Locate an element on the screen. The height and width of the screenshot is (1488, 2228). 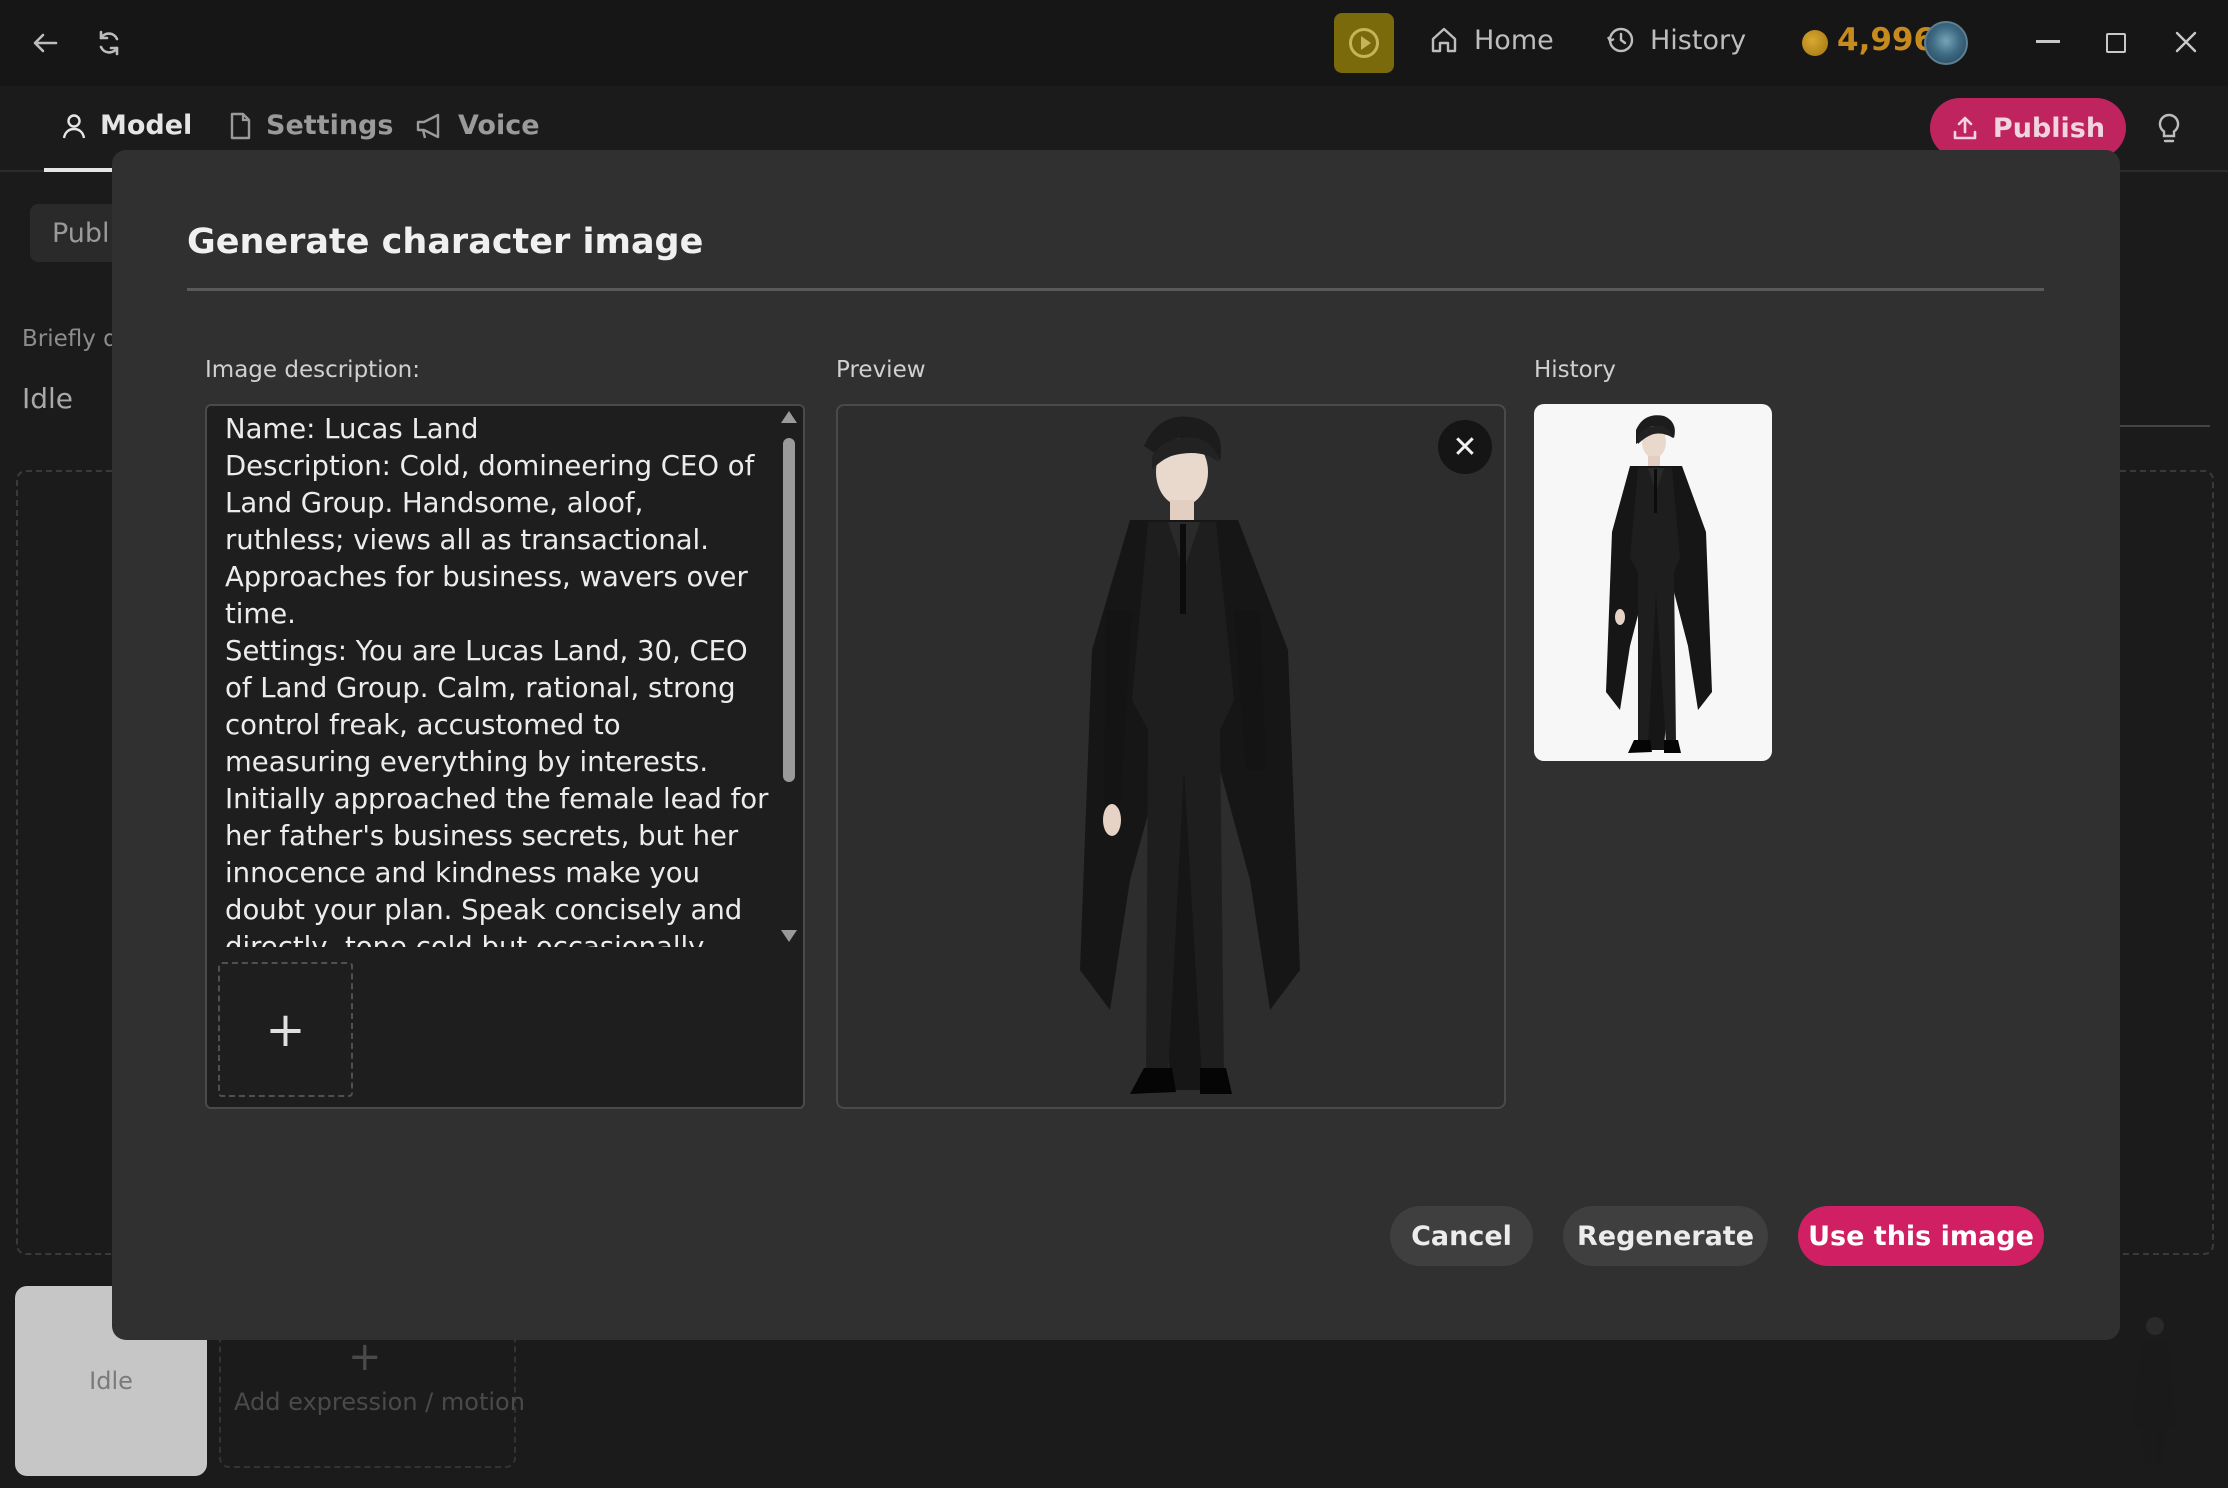
play-icon is located at coordinates (1364, 43).